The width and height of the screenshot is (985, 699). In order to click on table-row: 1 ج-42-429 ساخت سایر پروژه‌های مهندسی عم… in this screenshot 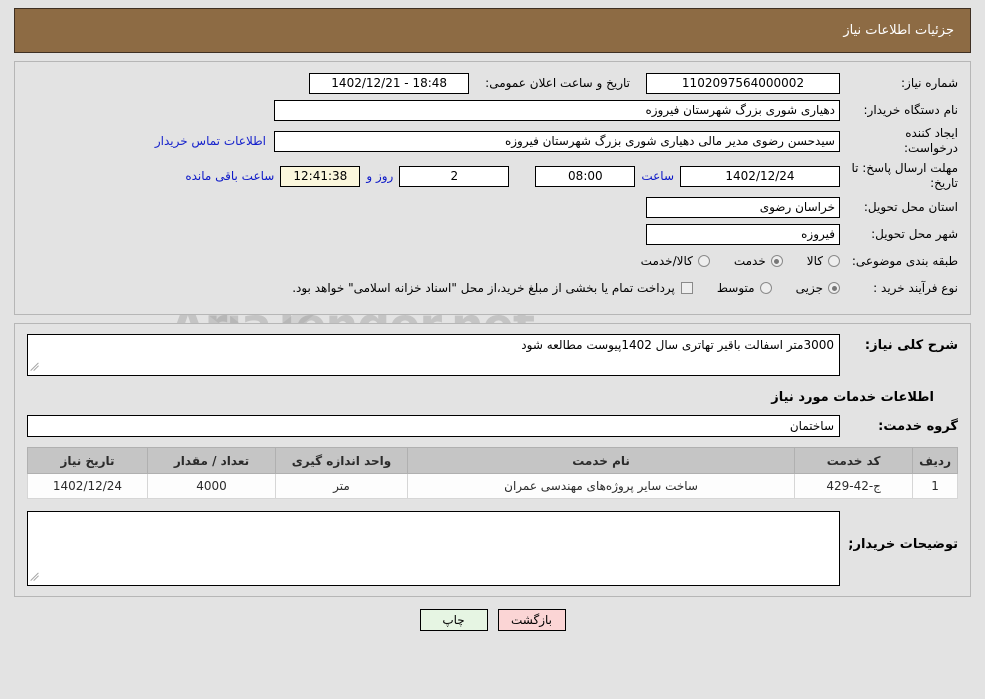, I will do `click(492, 486)`.